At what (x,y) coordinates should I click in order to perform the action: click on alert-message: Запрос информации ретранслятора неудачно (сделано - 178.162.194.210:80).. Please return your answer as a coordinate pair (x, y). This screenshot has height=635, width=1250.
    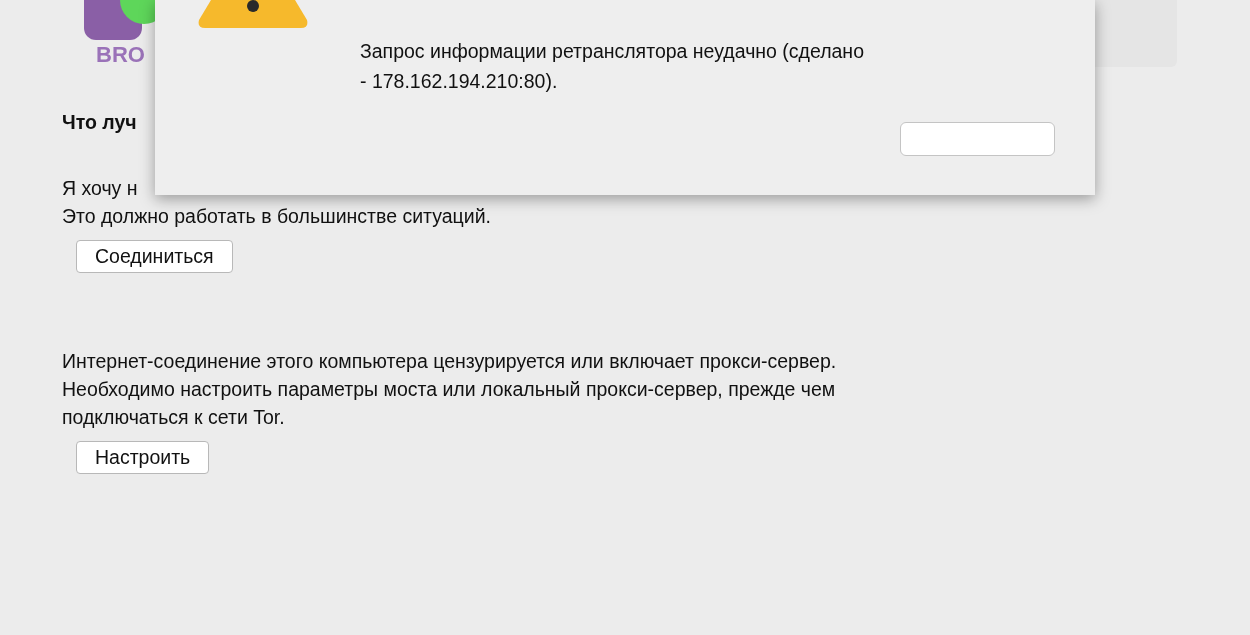
    Looking at the image, I should click on (612, 66).